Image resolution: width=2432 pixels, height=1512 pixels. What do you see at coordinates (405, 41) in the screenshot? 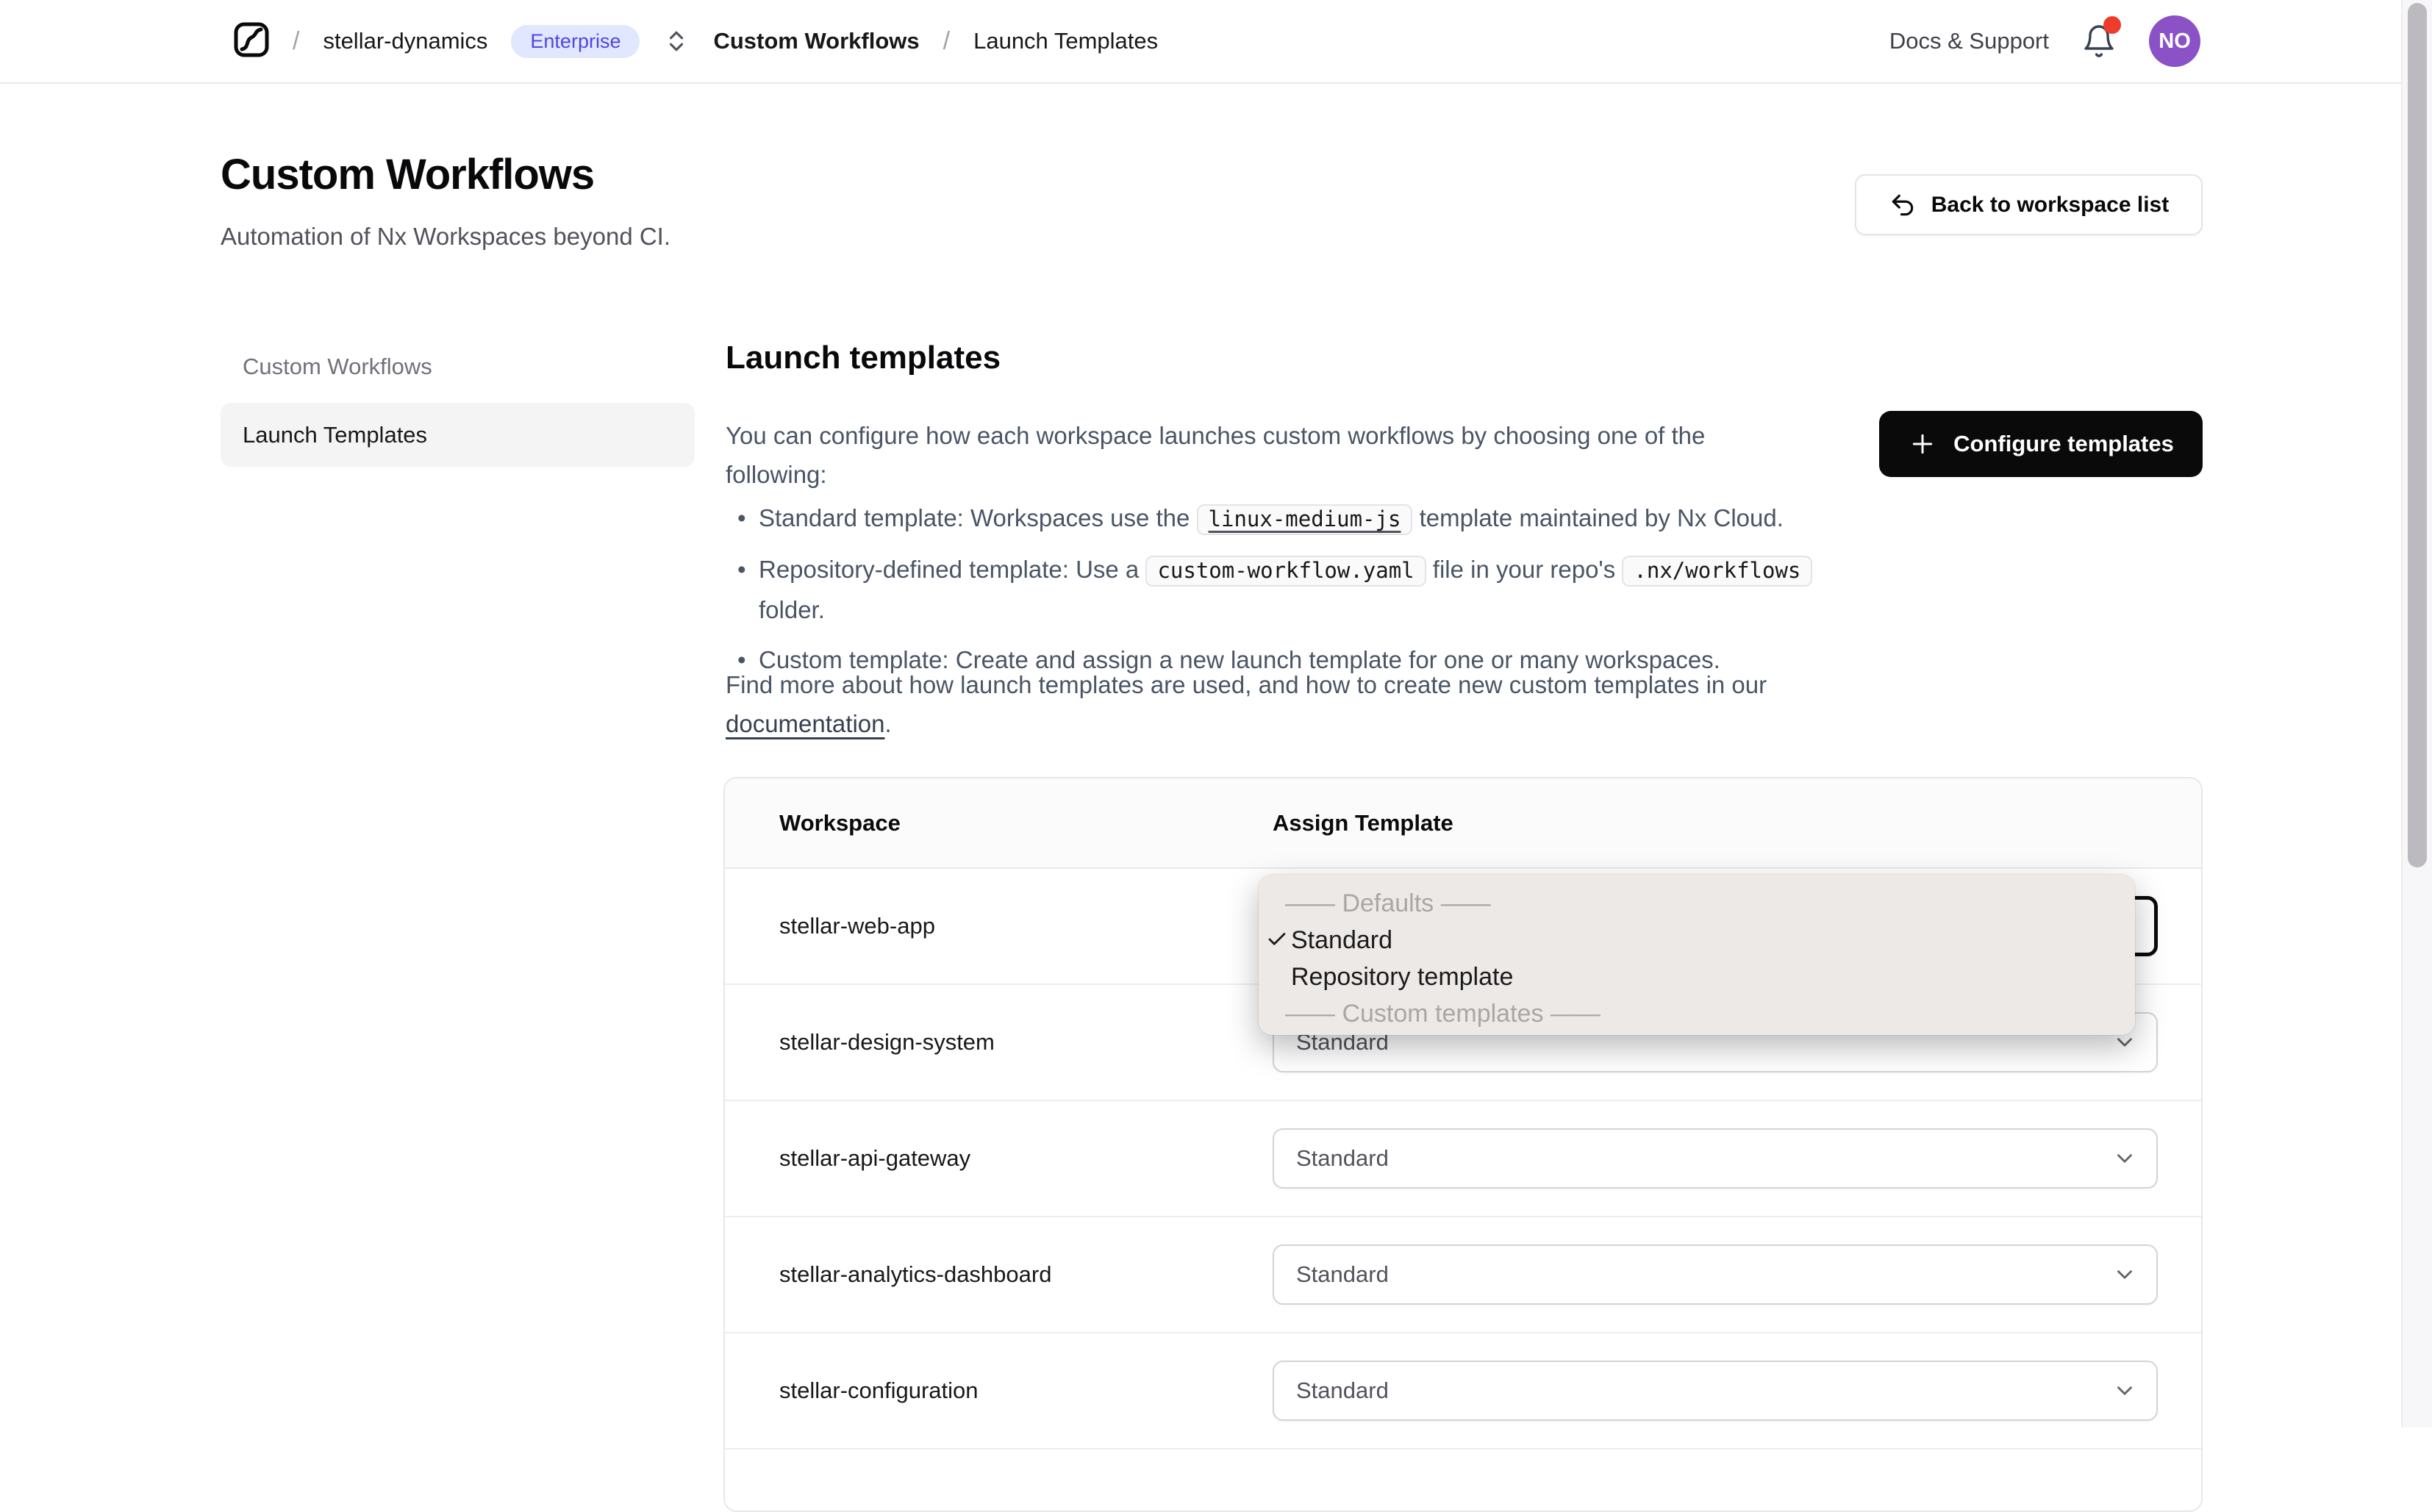
I see `breadcrumb-workspace: stellar-dynamics` at bounding box center [405, 41].